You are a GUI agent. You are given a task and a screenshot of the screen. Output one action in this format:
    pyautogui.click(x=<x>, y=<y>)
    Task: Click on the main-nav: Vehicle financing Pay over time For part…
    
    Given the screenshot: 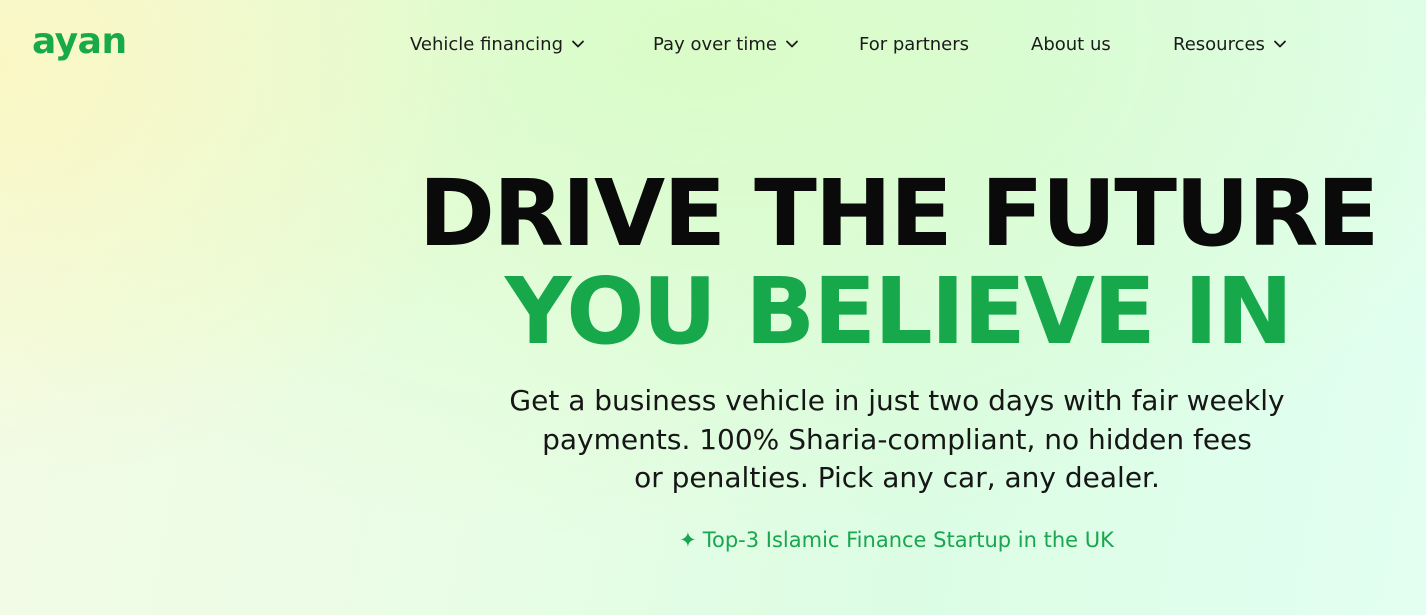 What is the action you would take?
    pyautogui.click(x=713, y=44)
    